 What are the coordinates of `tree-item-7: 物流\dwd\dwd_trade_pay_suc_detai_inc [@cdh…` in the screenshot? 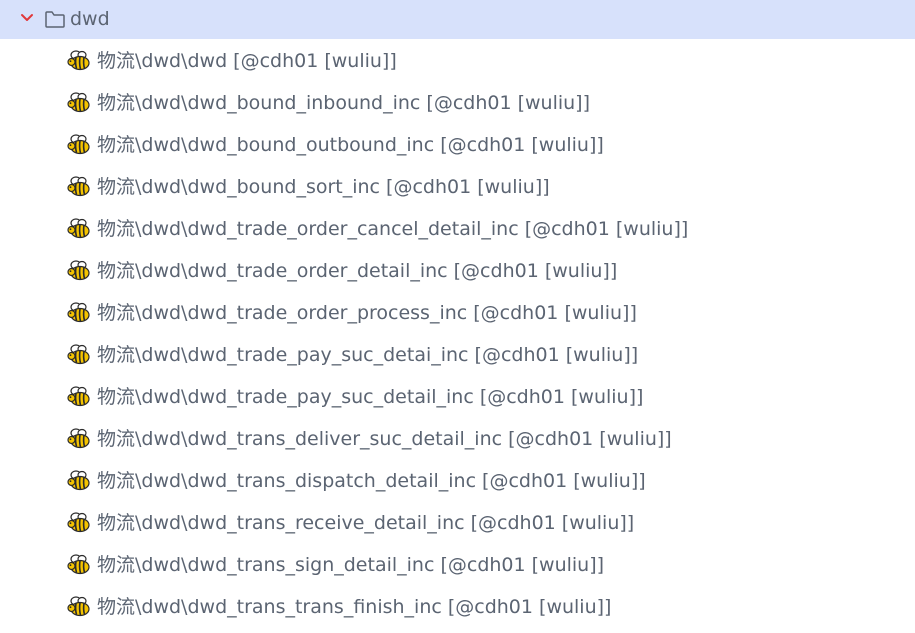 It's located at (457, 355).